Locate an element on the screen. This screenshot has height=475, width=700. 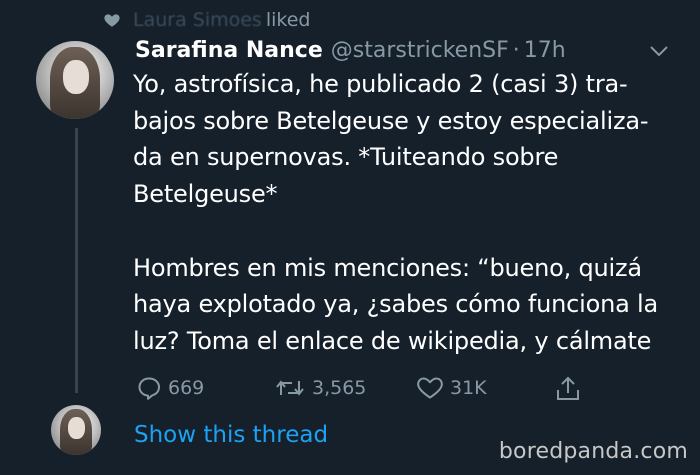
thread-connector-line is located at coordinates (76, 260).